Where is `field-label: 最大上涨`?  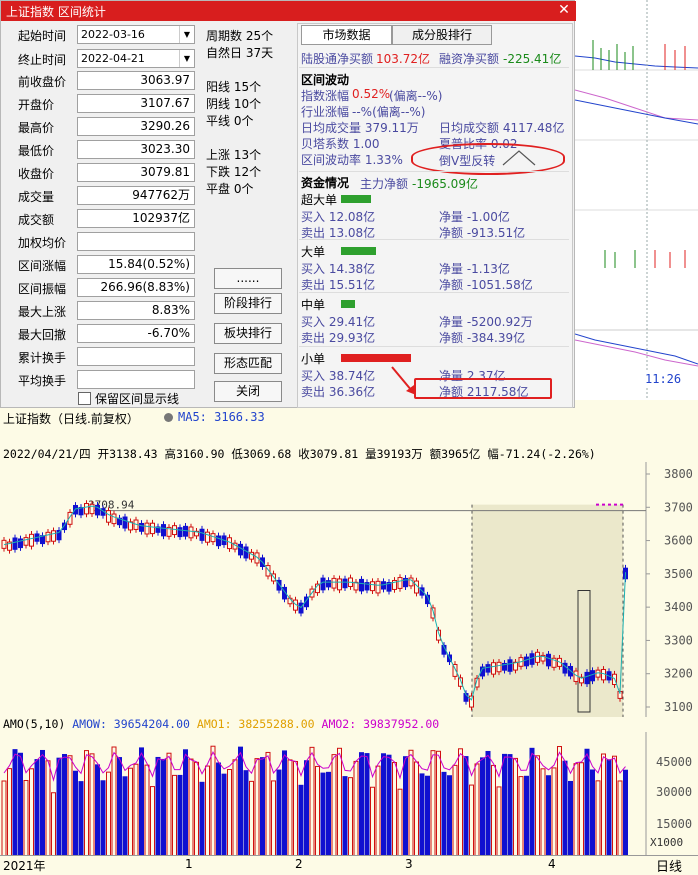
field-label: 最大上涨 is located at coordinates (42, 312).